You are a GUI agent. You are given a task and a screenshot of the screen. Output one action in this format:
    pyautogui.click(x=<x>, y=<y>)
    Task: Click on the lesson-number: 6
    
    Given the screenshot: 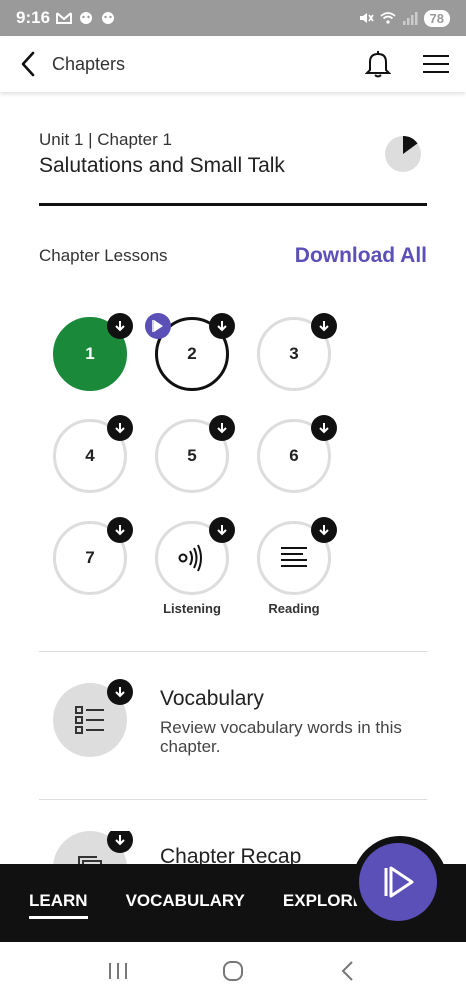 What is the action you would take?
    pyautogui.click(x=294, y=455)
    